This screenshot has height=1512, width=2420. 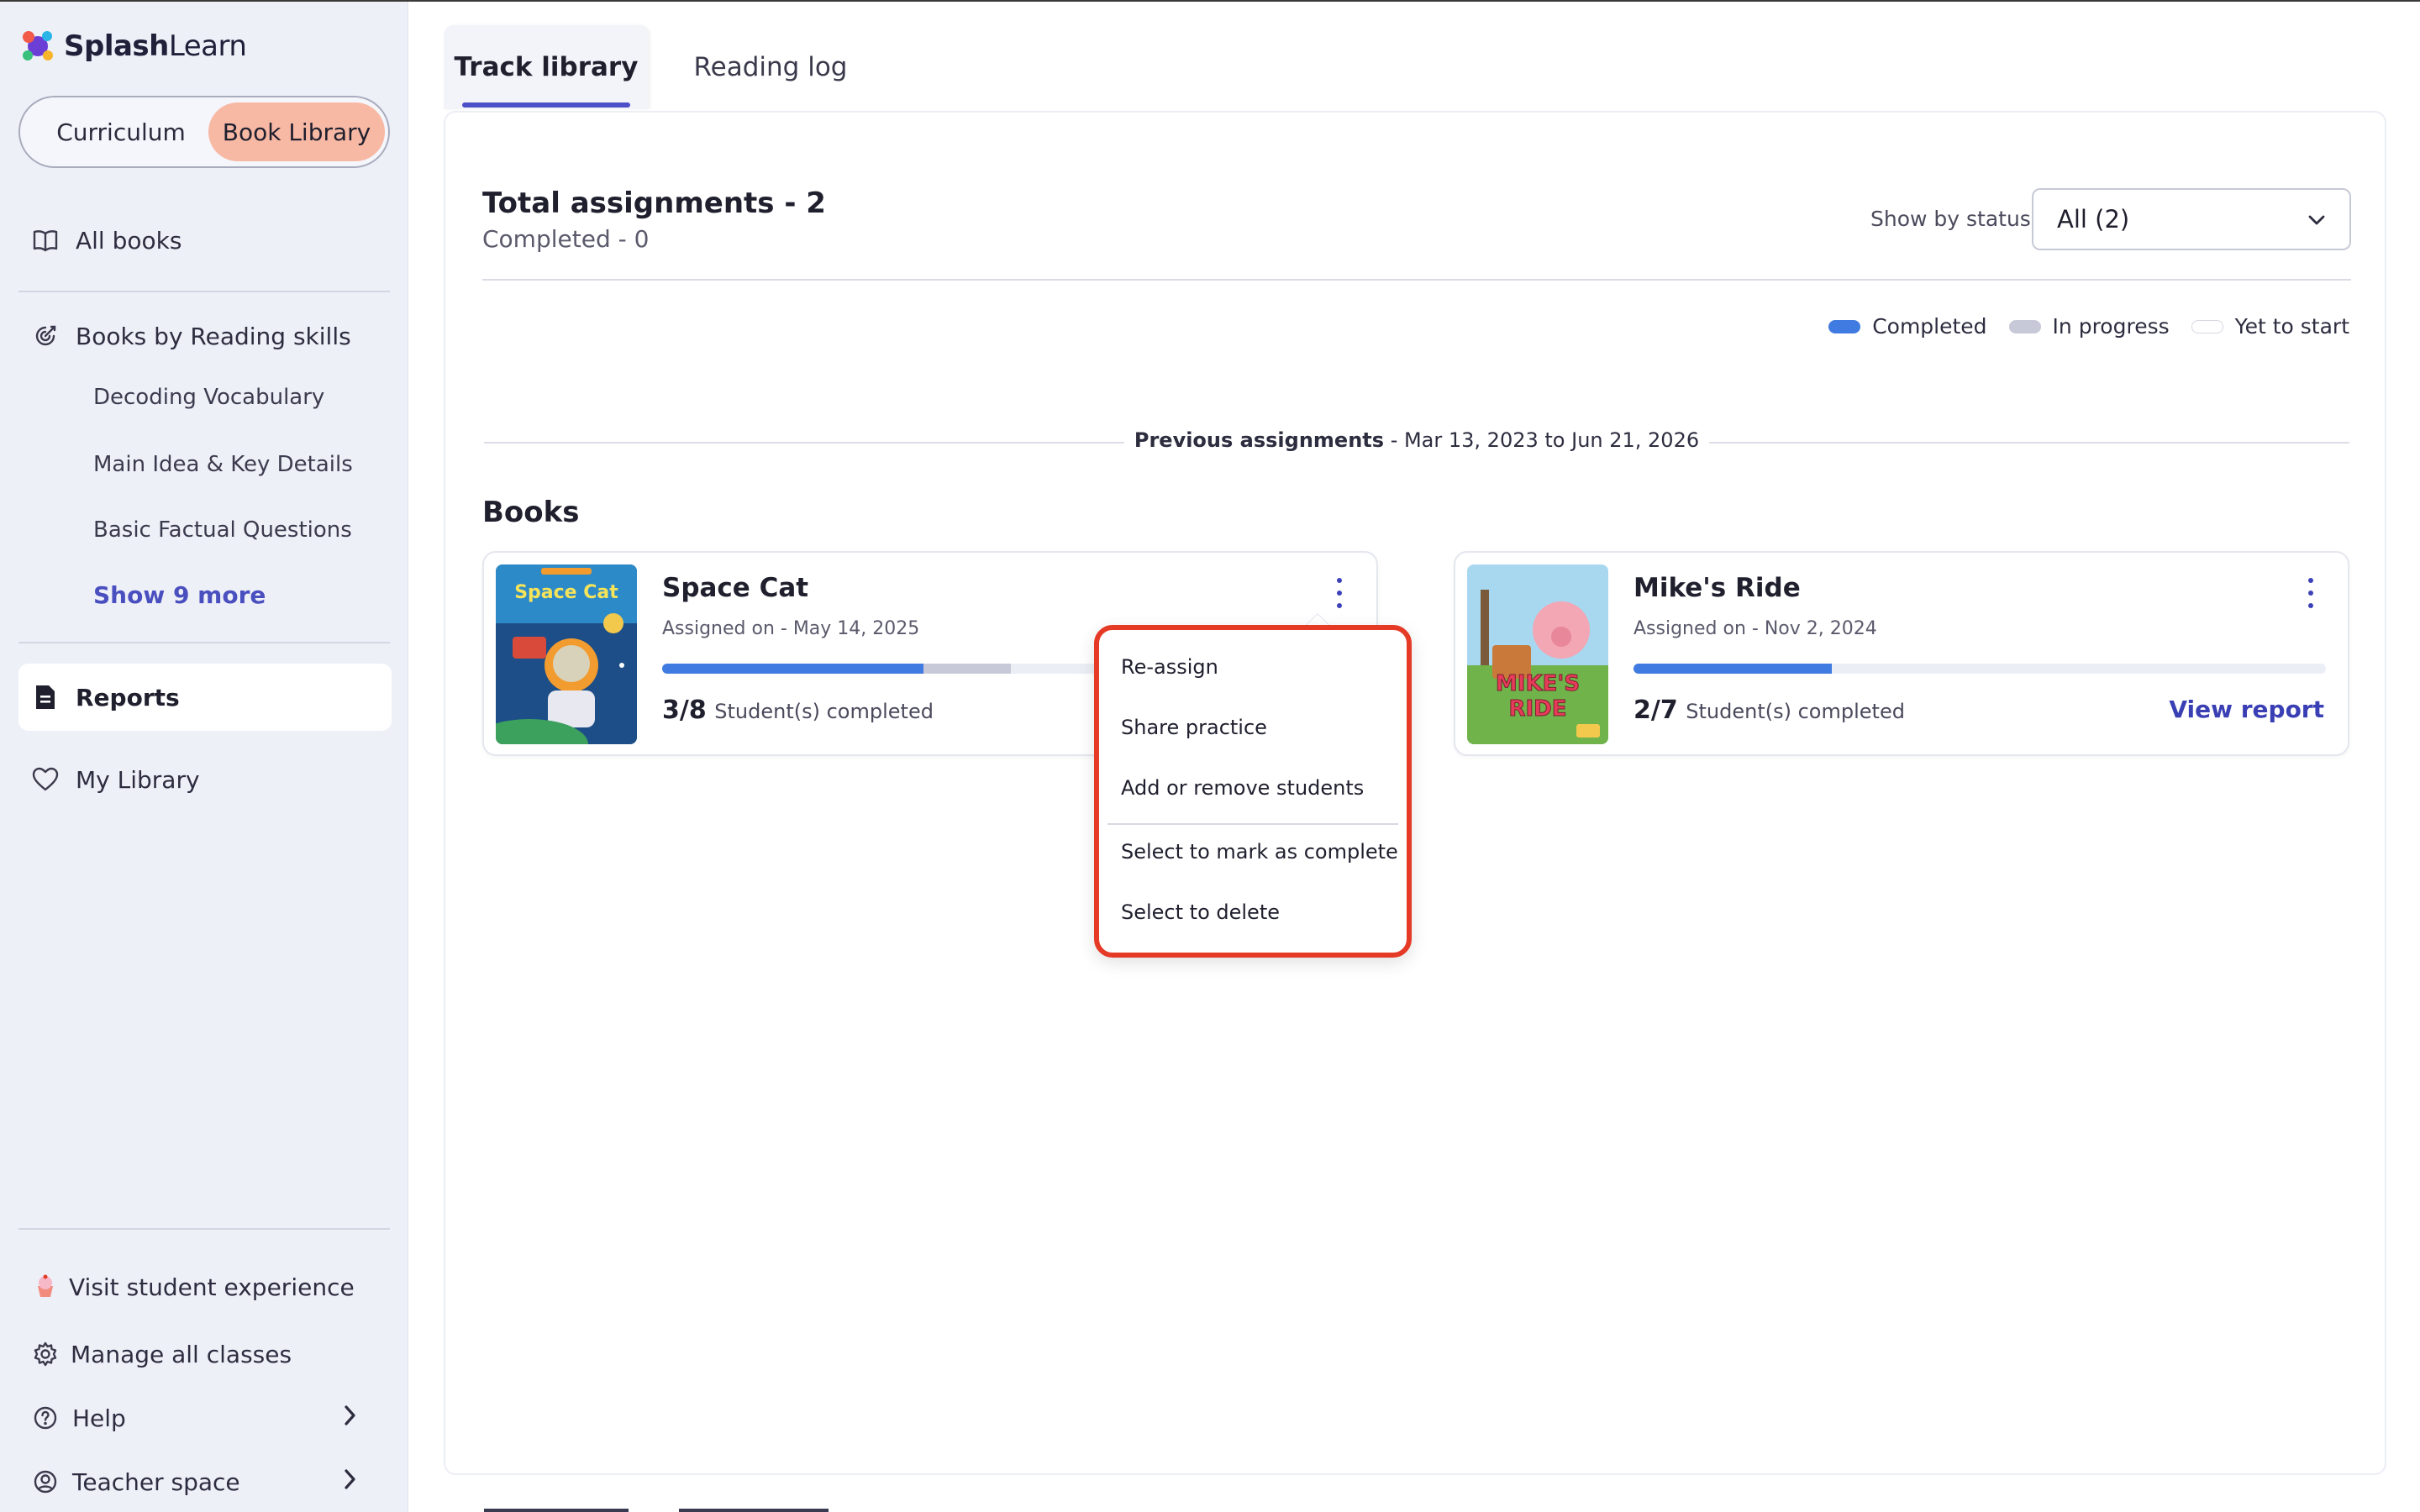 What do you see at coordinates (654, 203) in the screenshot?
I see `total-assignments: Total assignments - 2` at bounding box center [654, 203].